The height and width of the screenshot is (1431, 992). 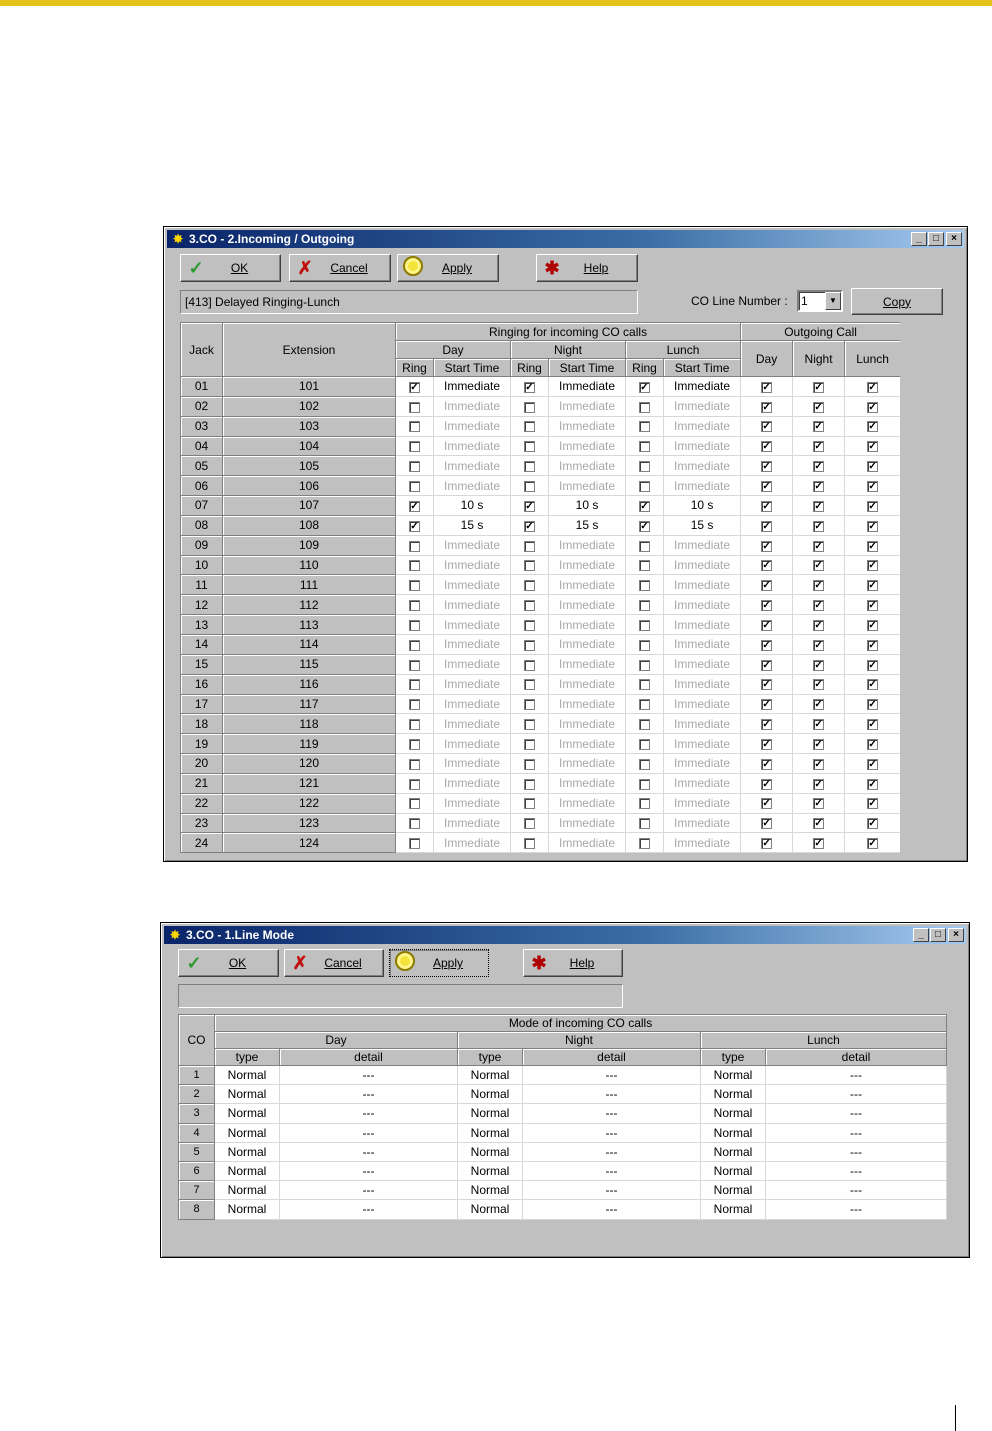 What do you see at coordinates (368, 1133) in the screenshot?
I see `day-detail-cell: ---` at bounding box center [368, 1133].